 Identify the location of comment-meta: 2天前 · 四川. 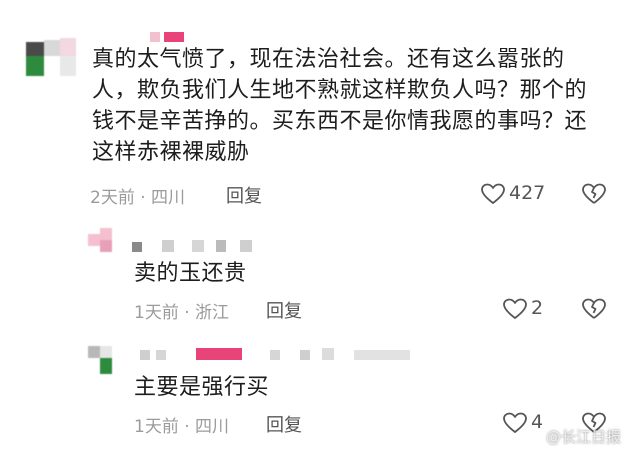
(138, 198).